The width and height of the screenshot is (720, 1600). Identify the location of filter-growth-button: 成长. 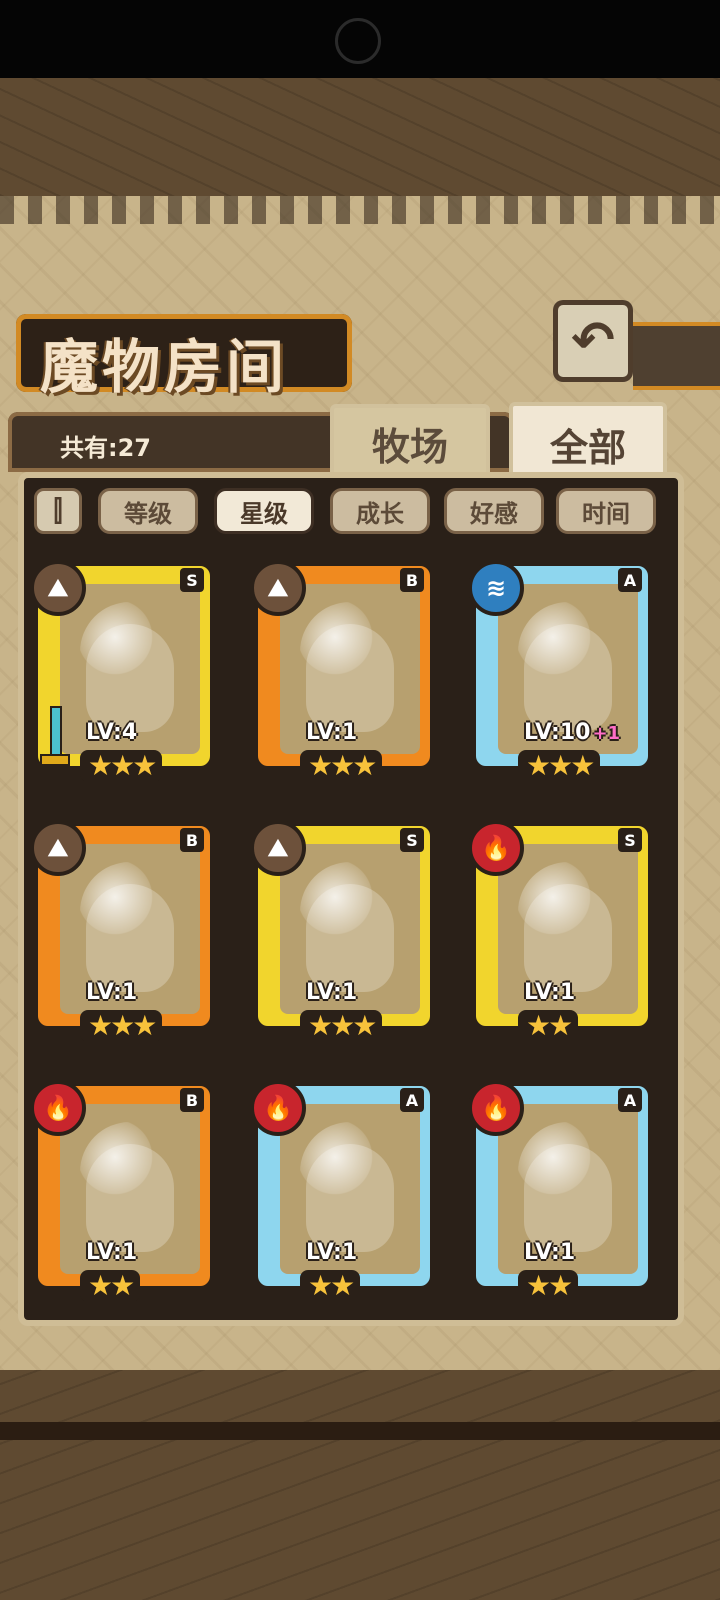
(380, 511).